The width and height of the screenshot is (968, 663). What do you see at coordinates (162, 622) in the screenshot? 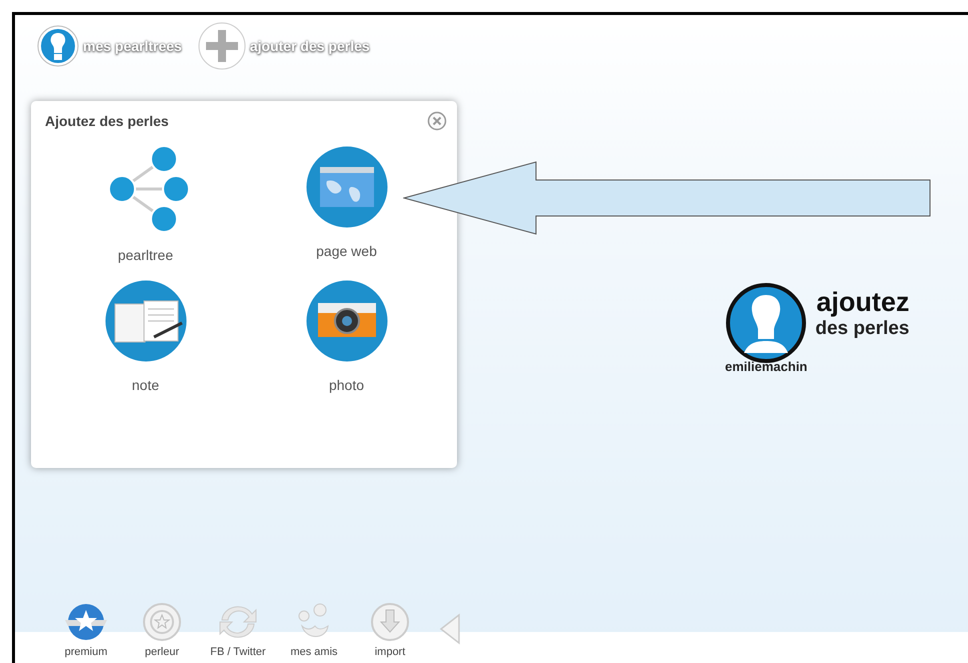
I see `star-circle-icon` at bounding box center [162, 622].